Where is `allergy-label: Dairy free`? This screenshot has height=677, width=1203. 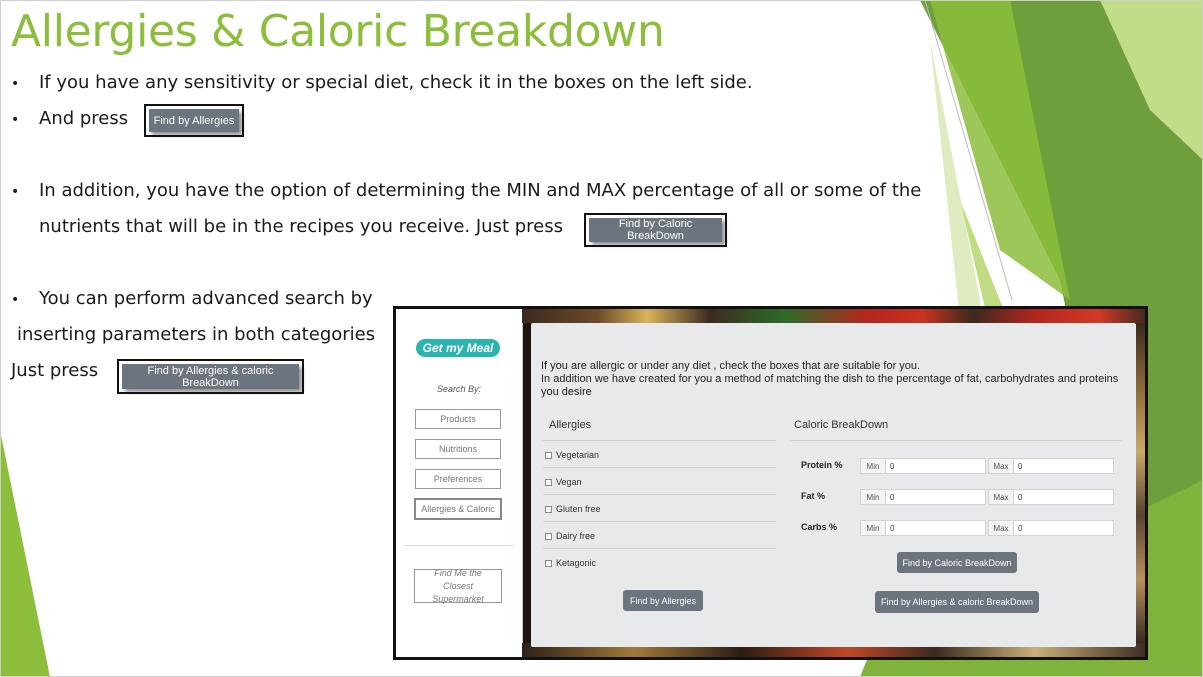 allergy-label: Dairy free is located at coordinates (576, 536).